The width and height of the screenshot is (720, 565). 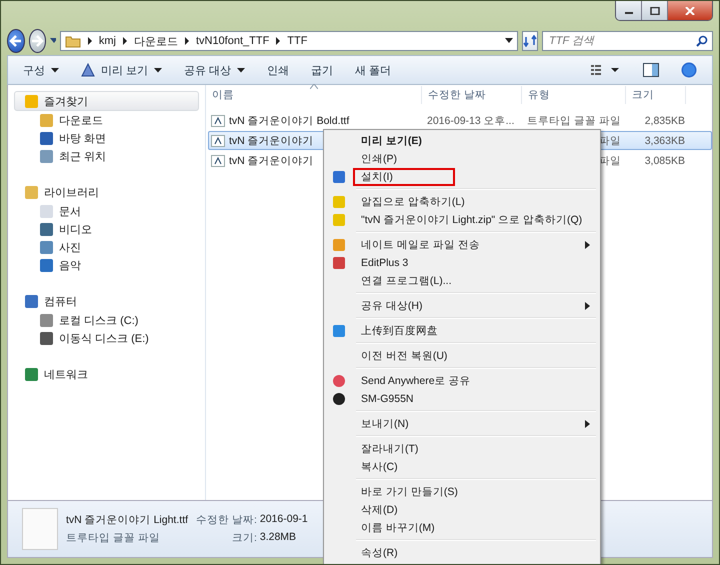 What do you see at coordinates (574, 121) in the screenshot?
I see `file-type: 트루타입 글꼴 파일` at bounding box center [574, 121].